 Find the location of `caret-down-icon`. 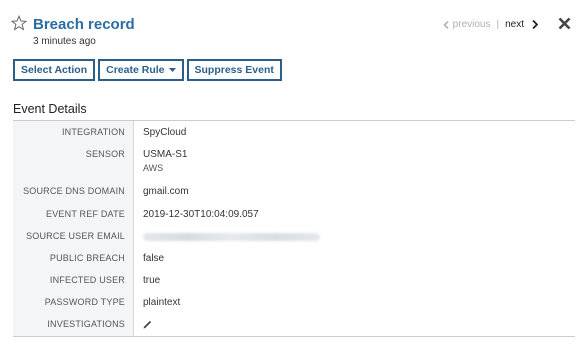

caret-down-icon is located at coordinates (172, 70).